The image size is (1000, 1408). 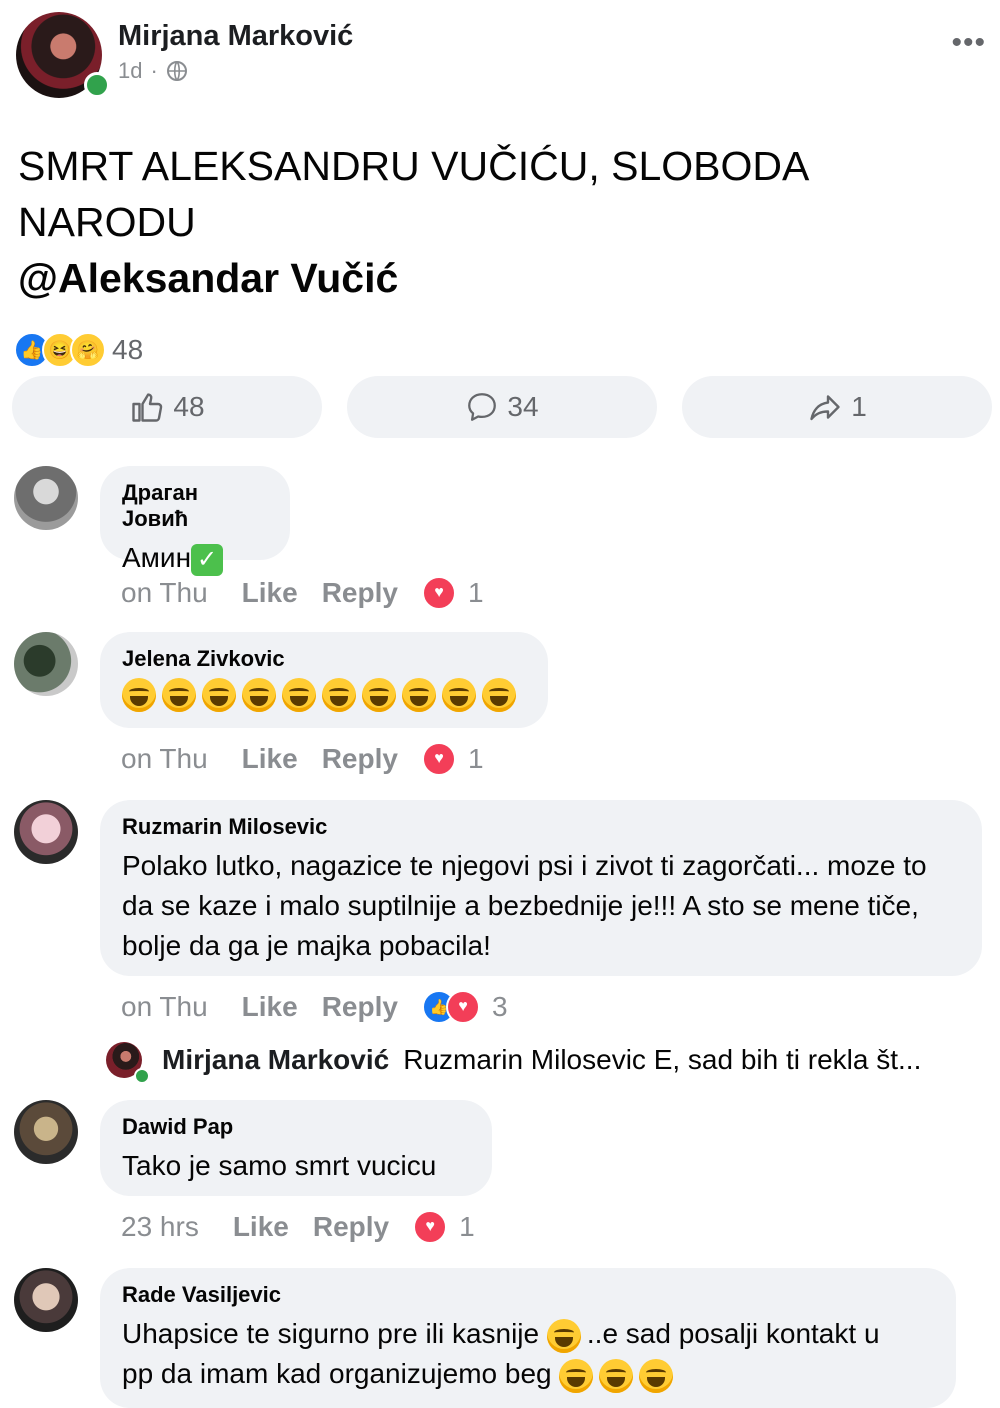 I want to click on reactions-summary: 👍 😆 🤗 48, so click(x=78, y=350).